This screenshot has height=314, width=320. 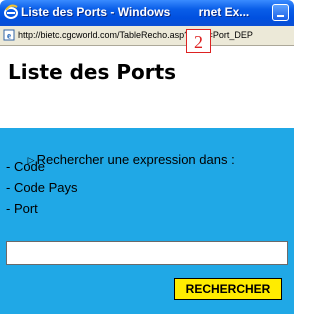 What do you see at coordinates (26, 166) in the screenshot?
I see `option-code: - Code` at bounding box center [26, 166].